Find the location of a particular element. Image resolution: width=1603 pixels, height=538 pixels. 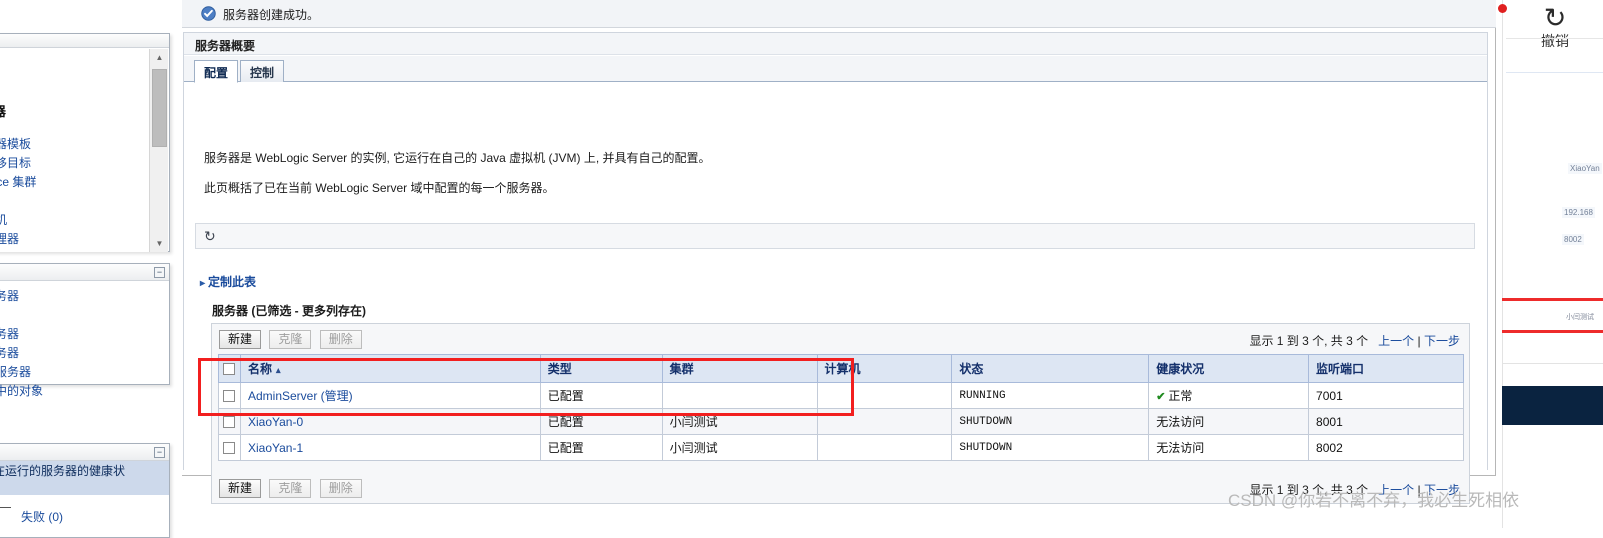

sidebar-item-template: 模板 is located at coordinates (21, 250).